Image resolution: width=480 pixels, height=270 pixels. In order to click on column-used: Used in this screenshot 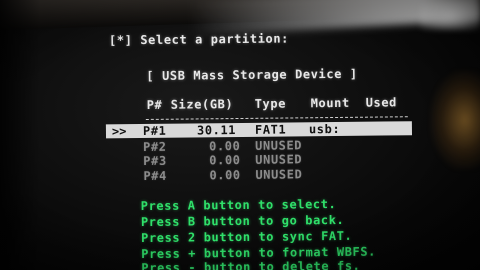, I will do `click(381, 102)`.